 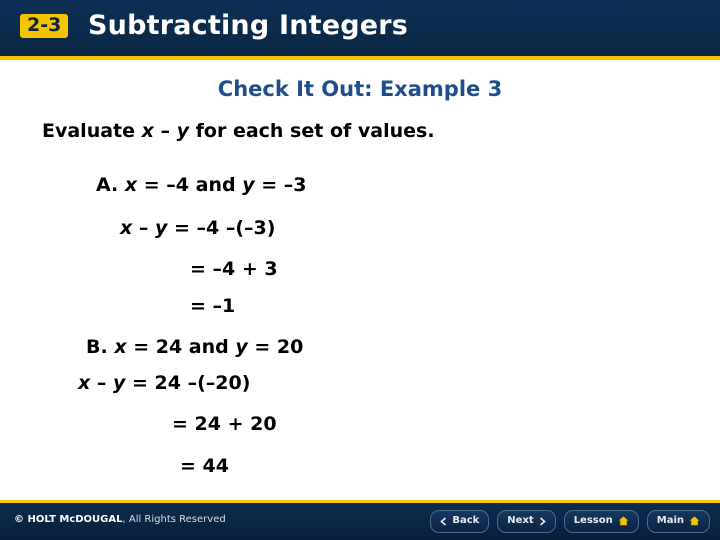 I want to click on instruction-text-pre: Evaluate, so click(x=92, y=131).